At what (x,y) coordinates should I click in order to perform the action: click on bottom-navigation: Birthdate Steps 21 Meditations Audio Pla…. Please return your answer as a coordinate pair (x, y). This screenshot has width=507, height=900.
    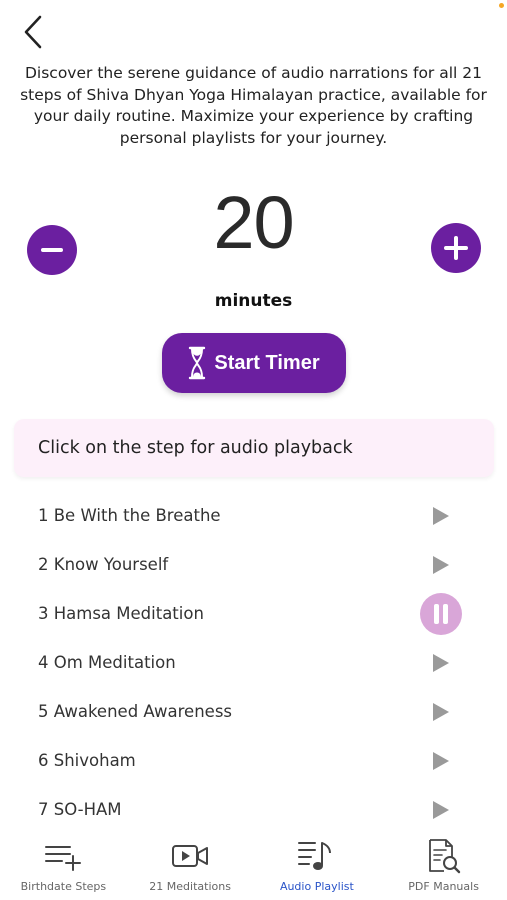
    Looking at the image, I should click on (253, 868).